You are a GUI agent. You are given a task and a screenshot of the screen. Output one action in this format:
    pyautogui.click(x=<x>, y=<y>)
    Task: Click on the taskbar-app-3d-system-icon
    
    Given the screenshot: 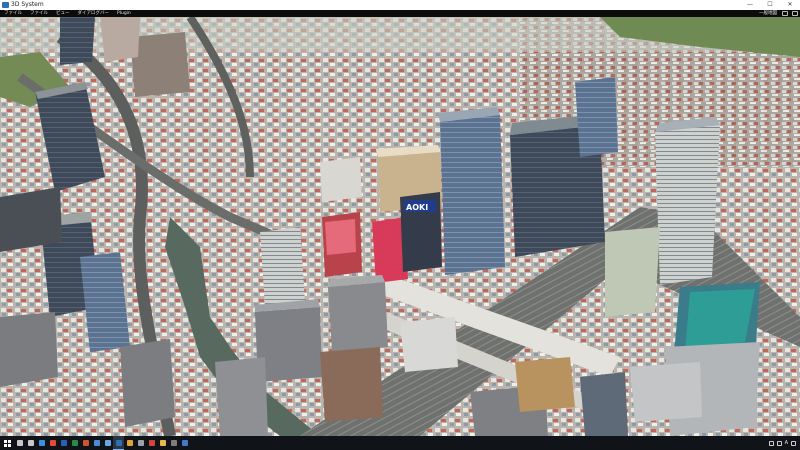 What is the action you would take?
    pyautogui.click(x=118, y=443)
    